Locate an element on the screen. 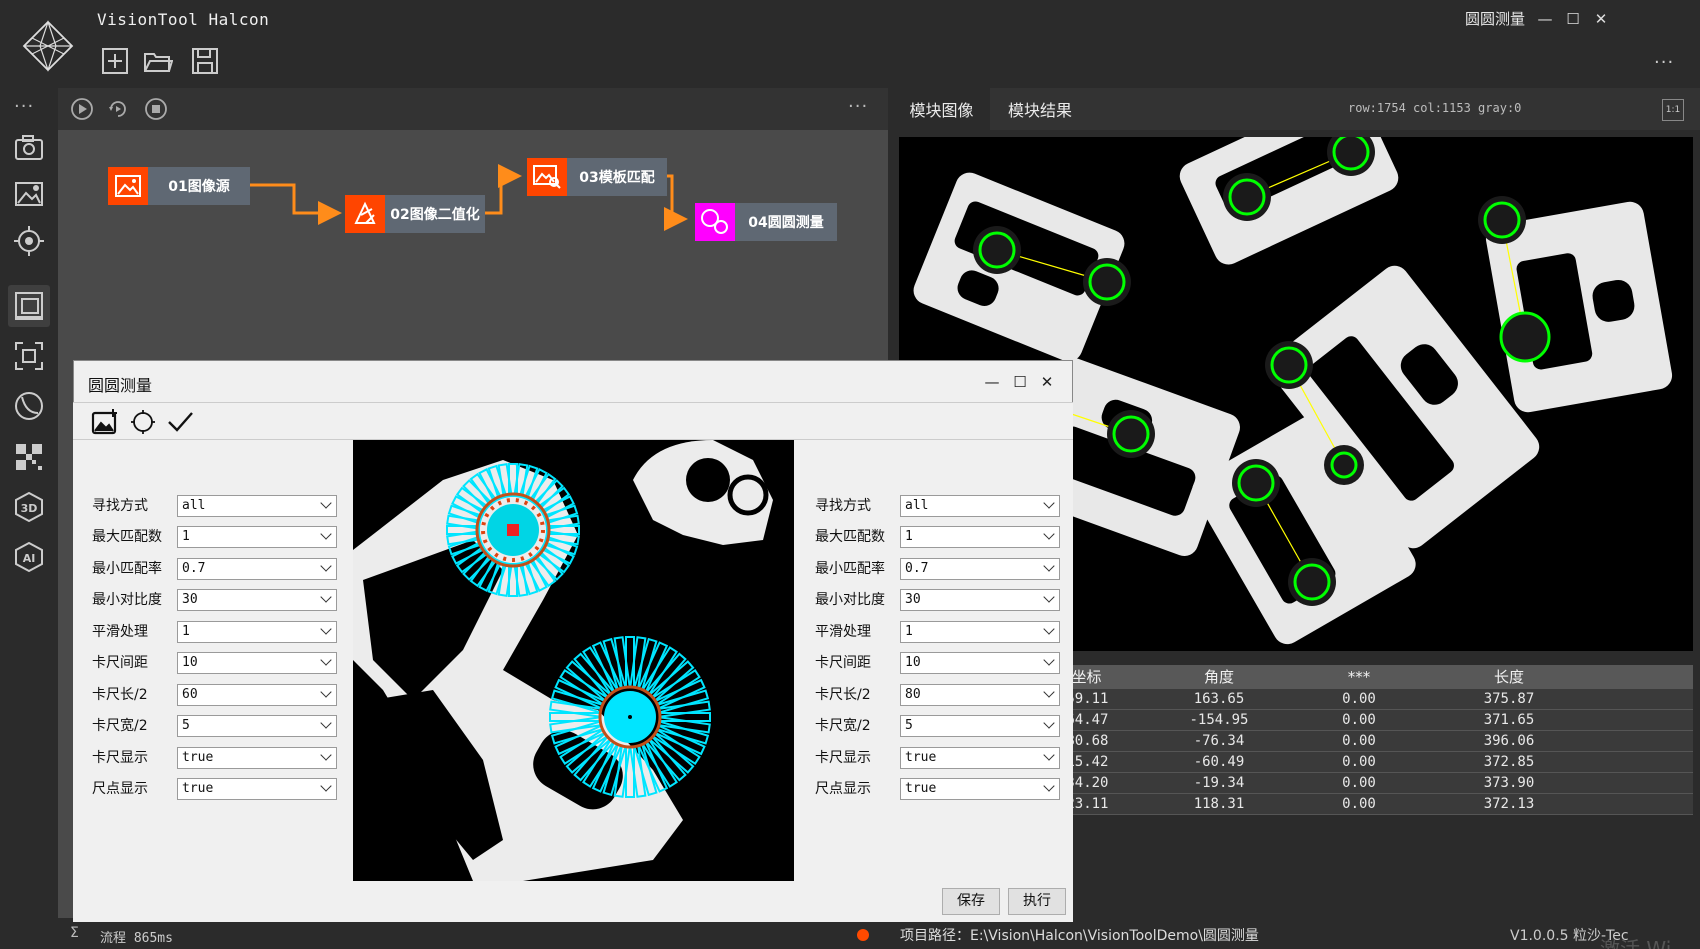 Image resolution: width=1700 pixels, height=949 pixels. open-folder-icon is located at coordinates (158, 61).